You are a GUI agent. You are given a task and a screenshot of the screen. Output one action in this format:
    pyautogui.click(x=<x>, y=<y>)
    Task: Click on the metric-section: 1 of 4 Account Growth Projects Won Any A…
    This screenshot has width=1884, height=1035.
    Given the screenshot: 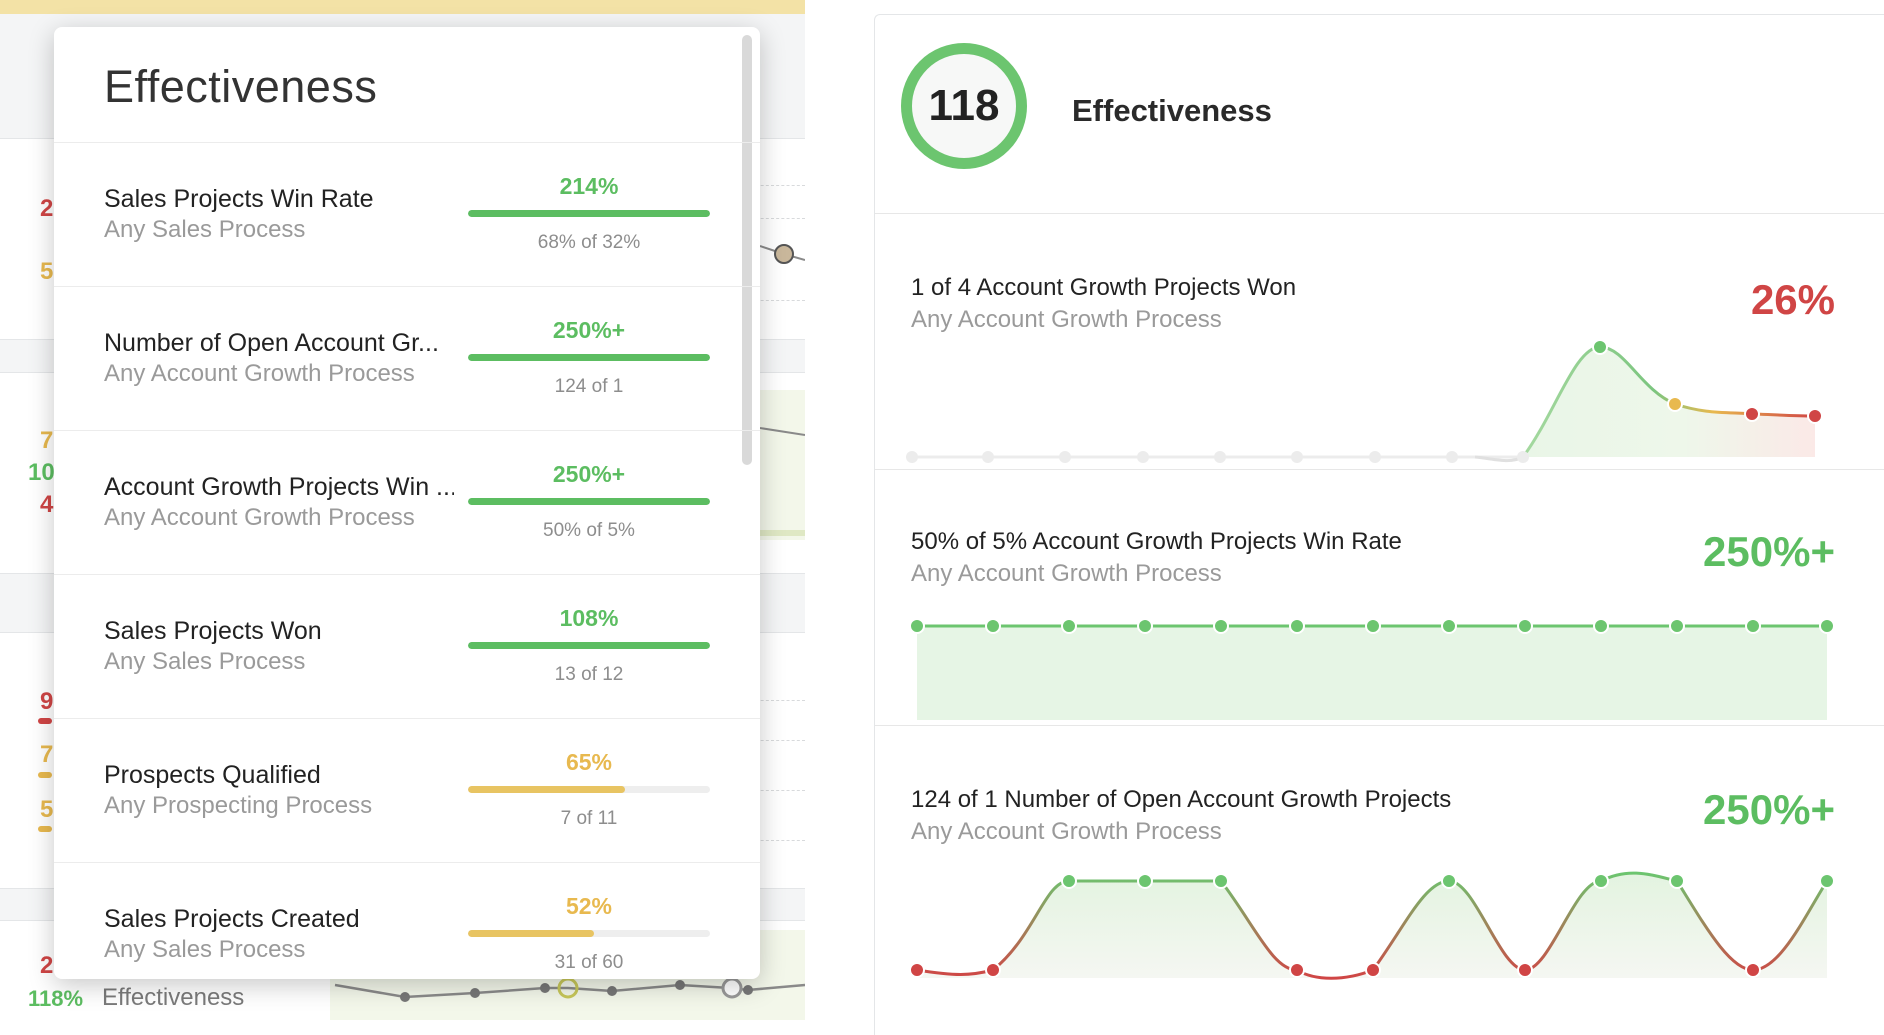 What is the action you would take?
    pyautogui.click(x=1379, y=341)
    